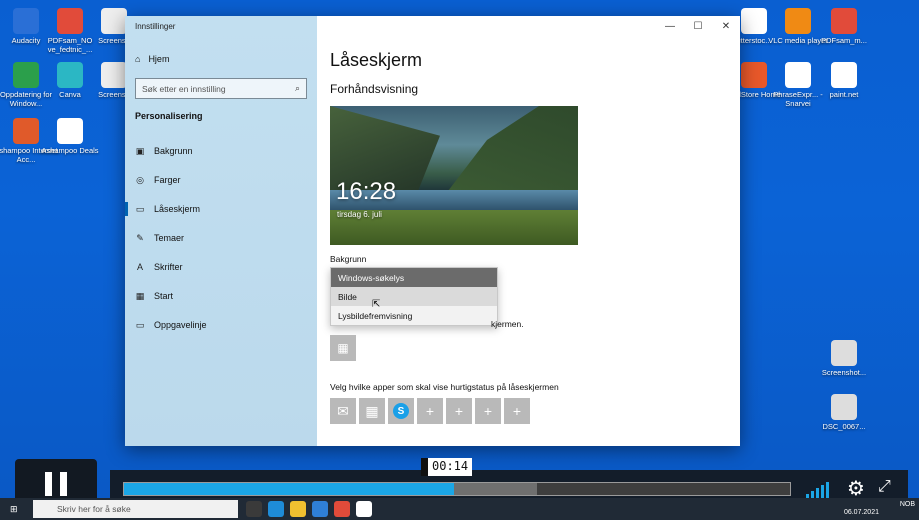 The image size is (919, 520). Describe the element at coordinates (298, 509) in the screenshot. I see `explorer-icon` at that location.